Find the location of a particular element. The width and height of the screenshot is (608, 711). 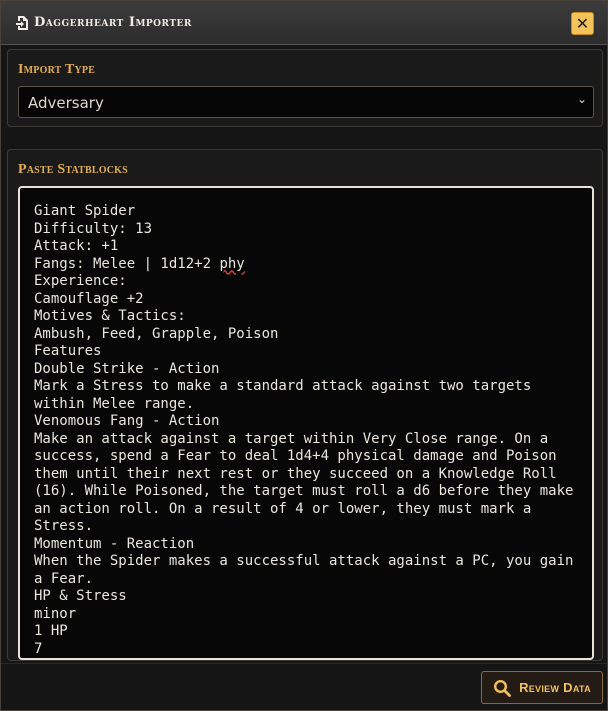

close-icon: ✕ is located at coordinates (582, 23).